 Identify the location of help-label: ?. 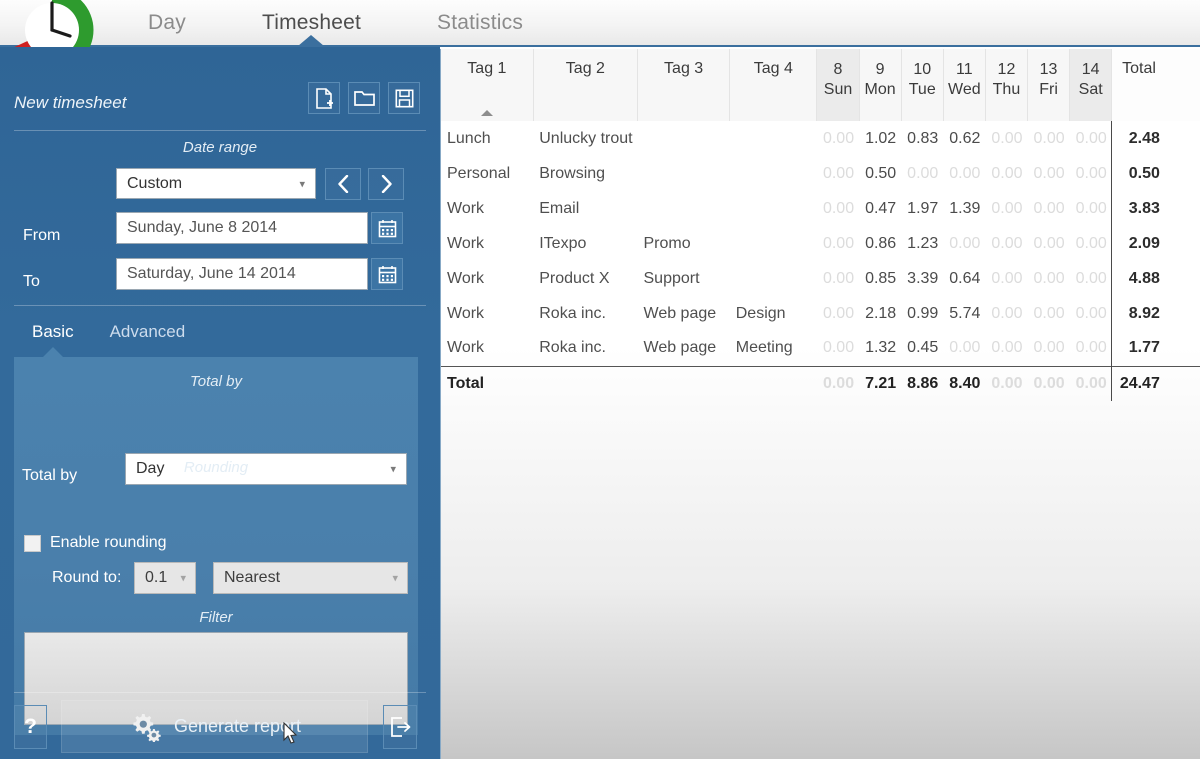
(30, 726).